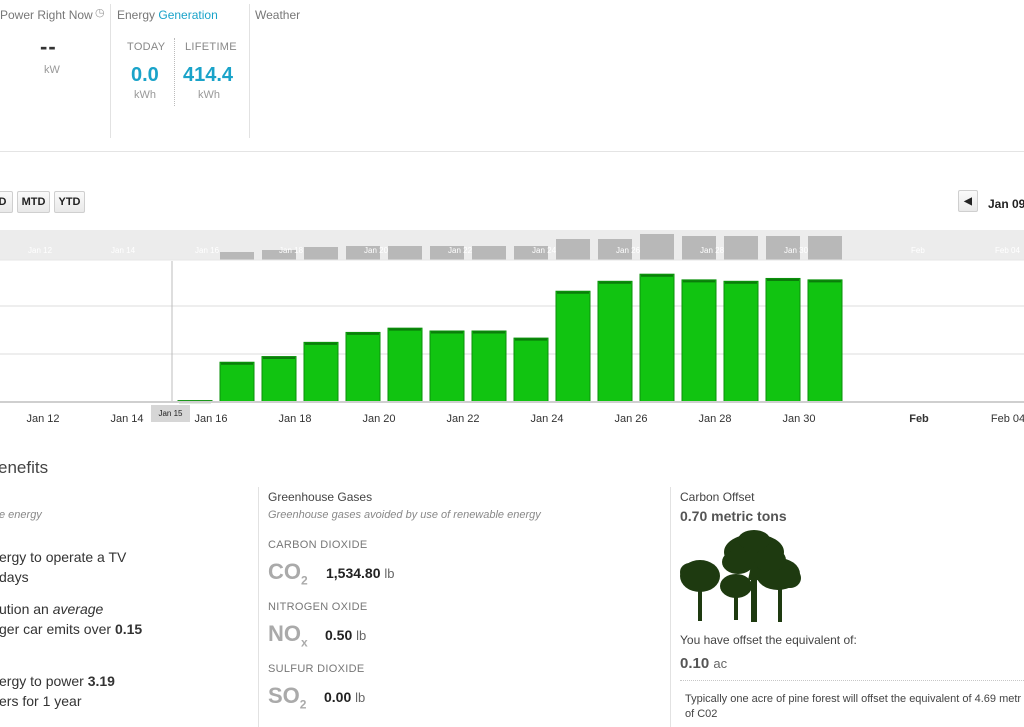  Describe the element at coordinates (174, 72) in the screenshot. I see `energy-col-divider` at that location.